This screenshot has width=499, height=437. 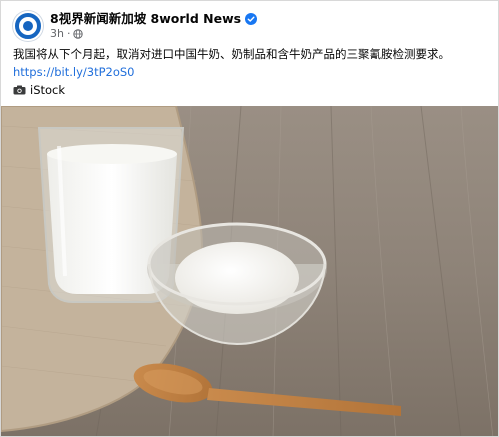 What do you see at coordinates (78, 34) in the screenshot?
I see `globe-icon` at bounding box center [78, 34].